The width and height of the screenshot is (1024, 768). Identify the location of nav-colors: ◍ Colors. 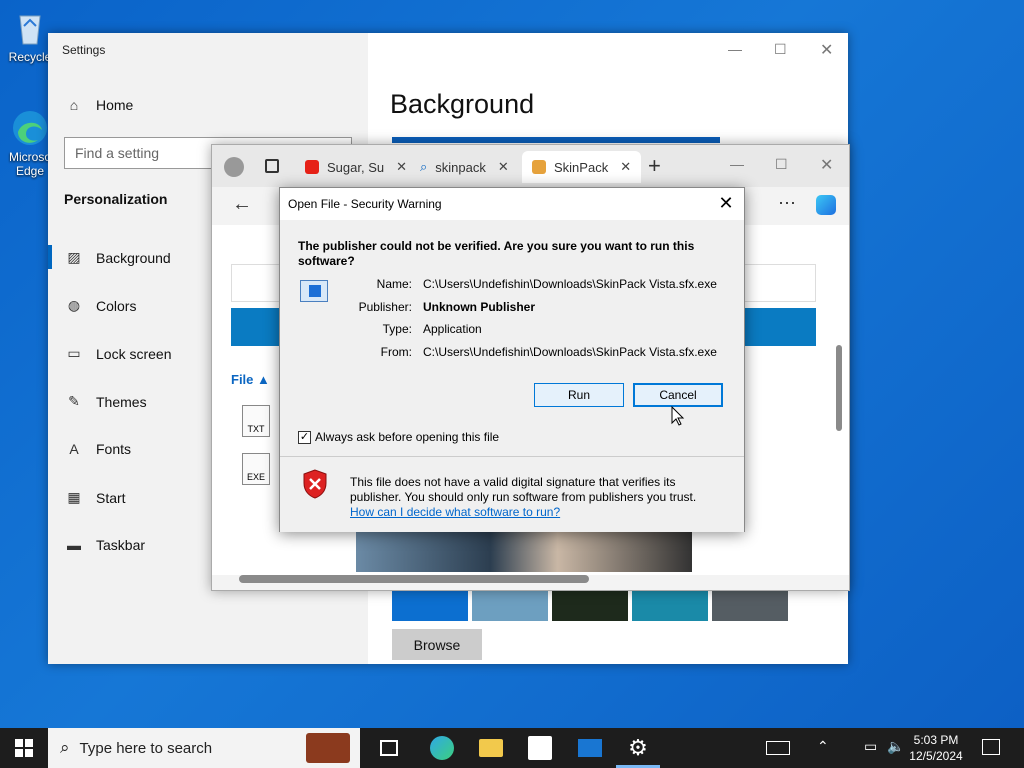
(100, 305).